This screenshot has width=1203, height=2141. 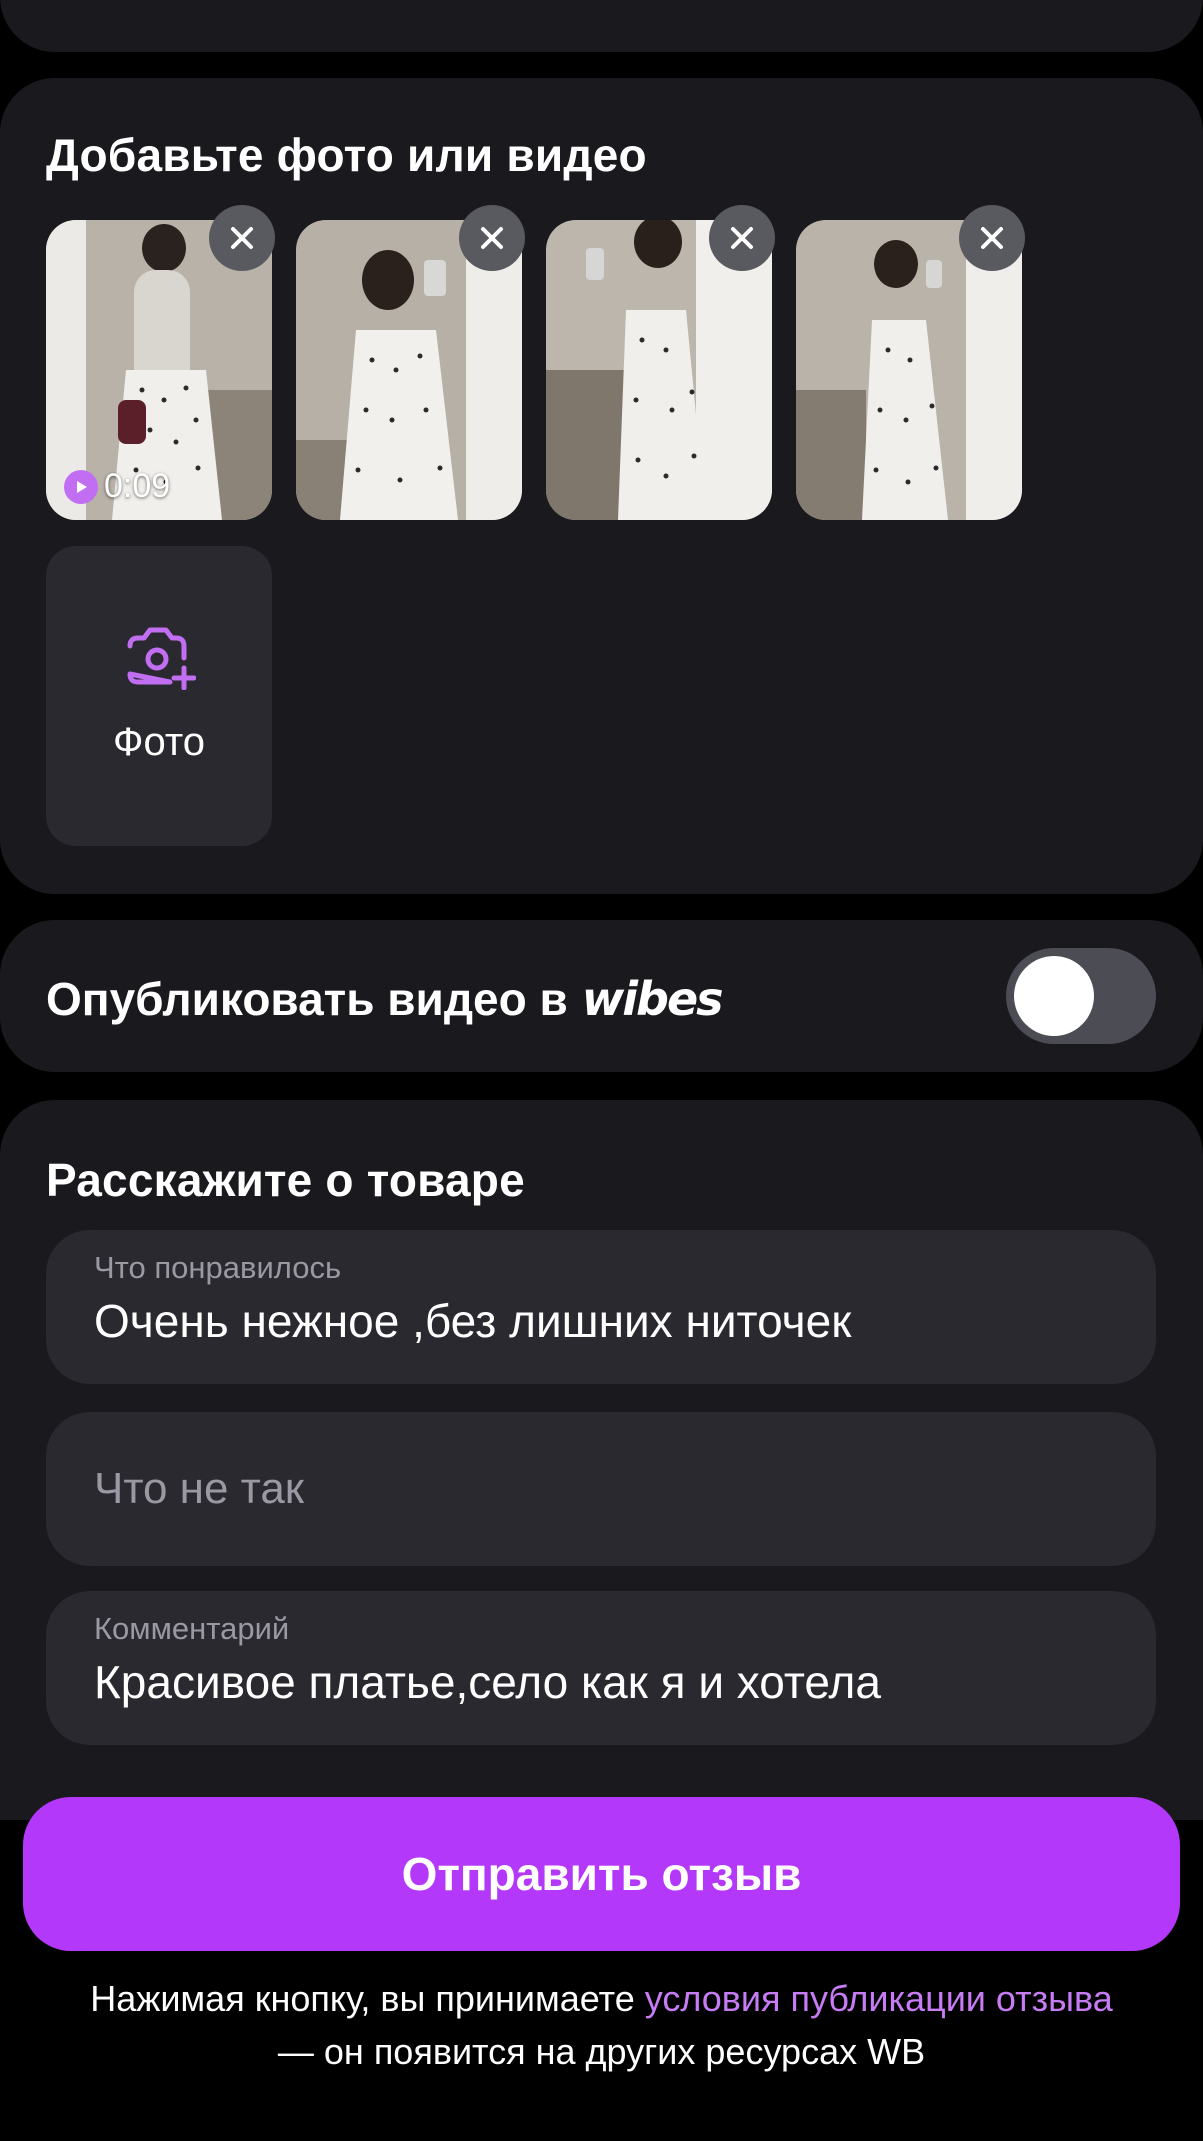 What do you see at coordinates (192, 1628) in the screenshot?
I see `comment-field-label: Комментарий` at bounding box center [192, 1628].